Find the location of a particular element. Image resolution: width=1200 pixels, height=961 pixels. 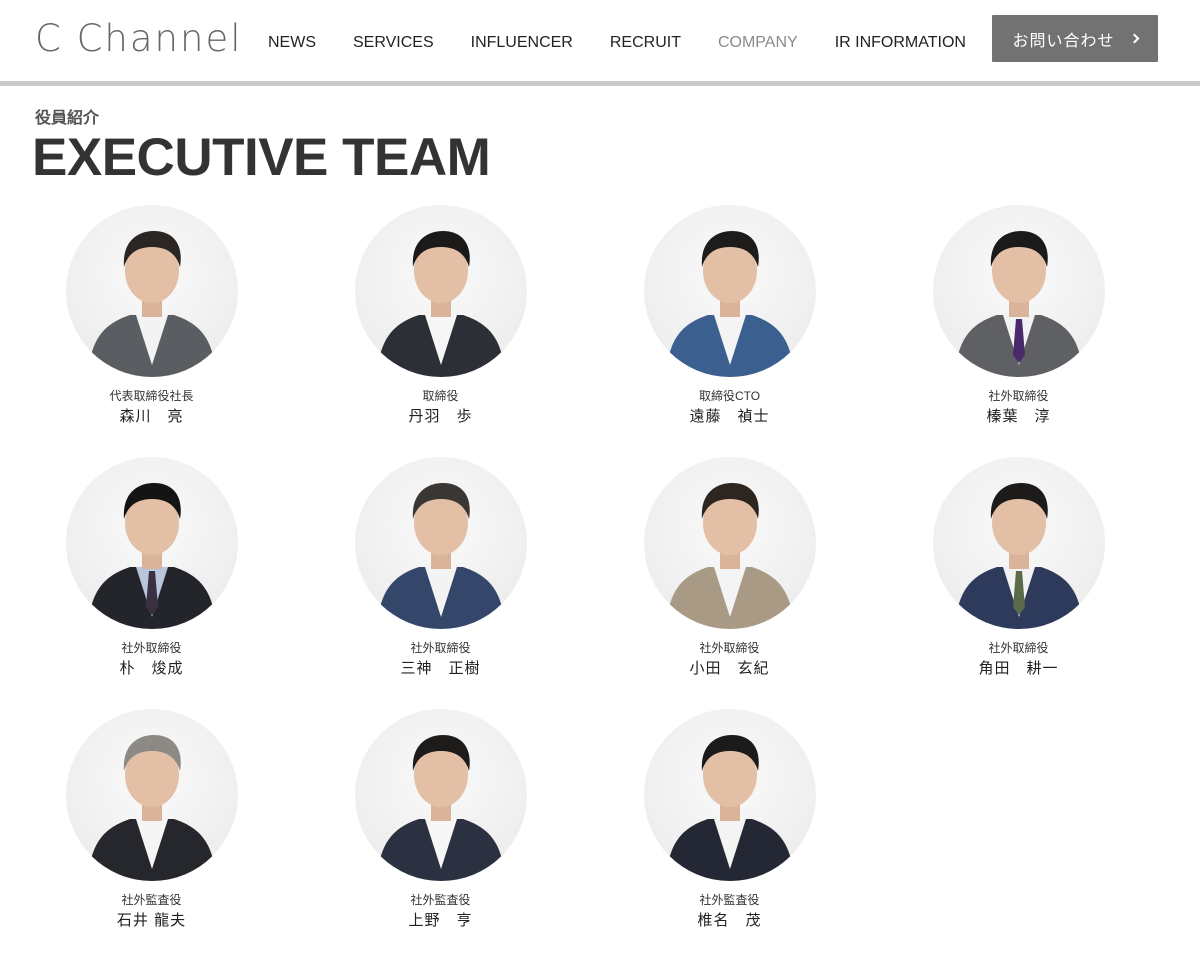

nav-ir-information: IR INFORMATION is located at coordinates (900, 43).